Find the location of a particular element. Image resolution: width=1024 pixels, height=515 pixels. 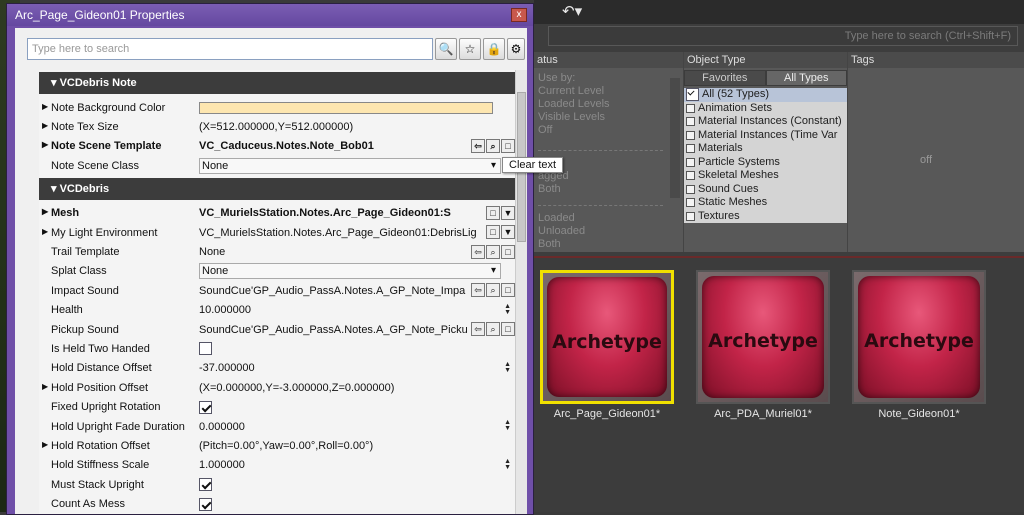

property-row: Hold Stiffness Scale 1.000000 ▲ ▼ is located at coordinates (277, 465).